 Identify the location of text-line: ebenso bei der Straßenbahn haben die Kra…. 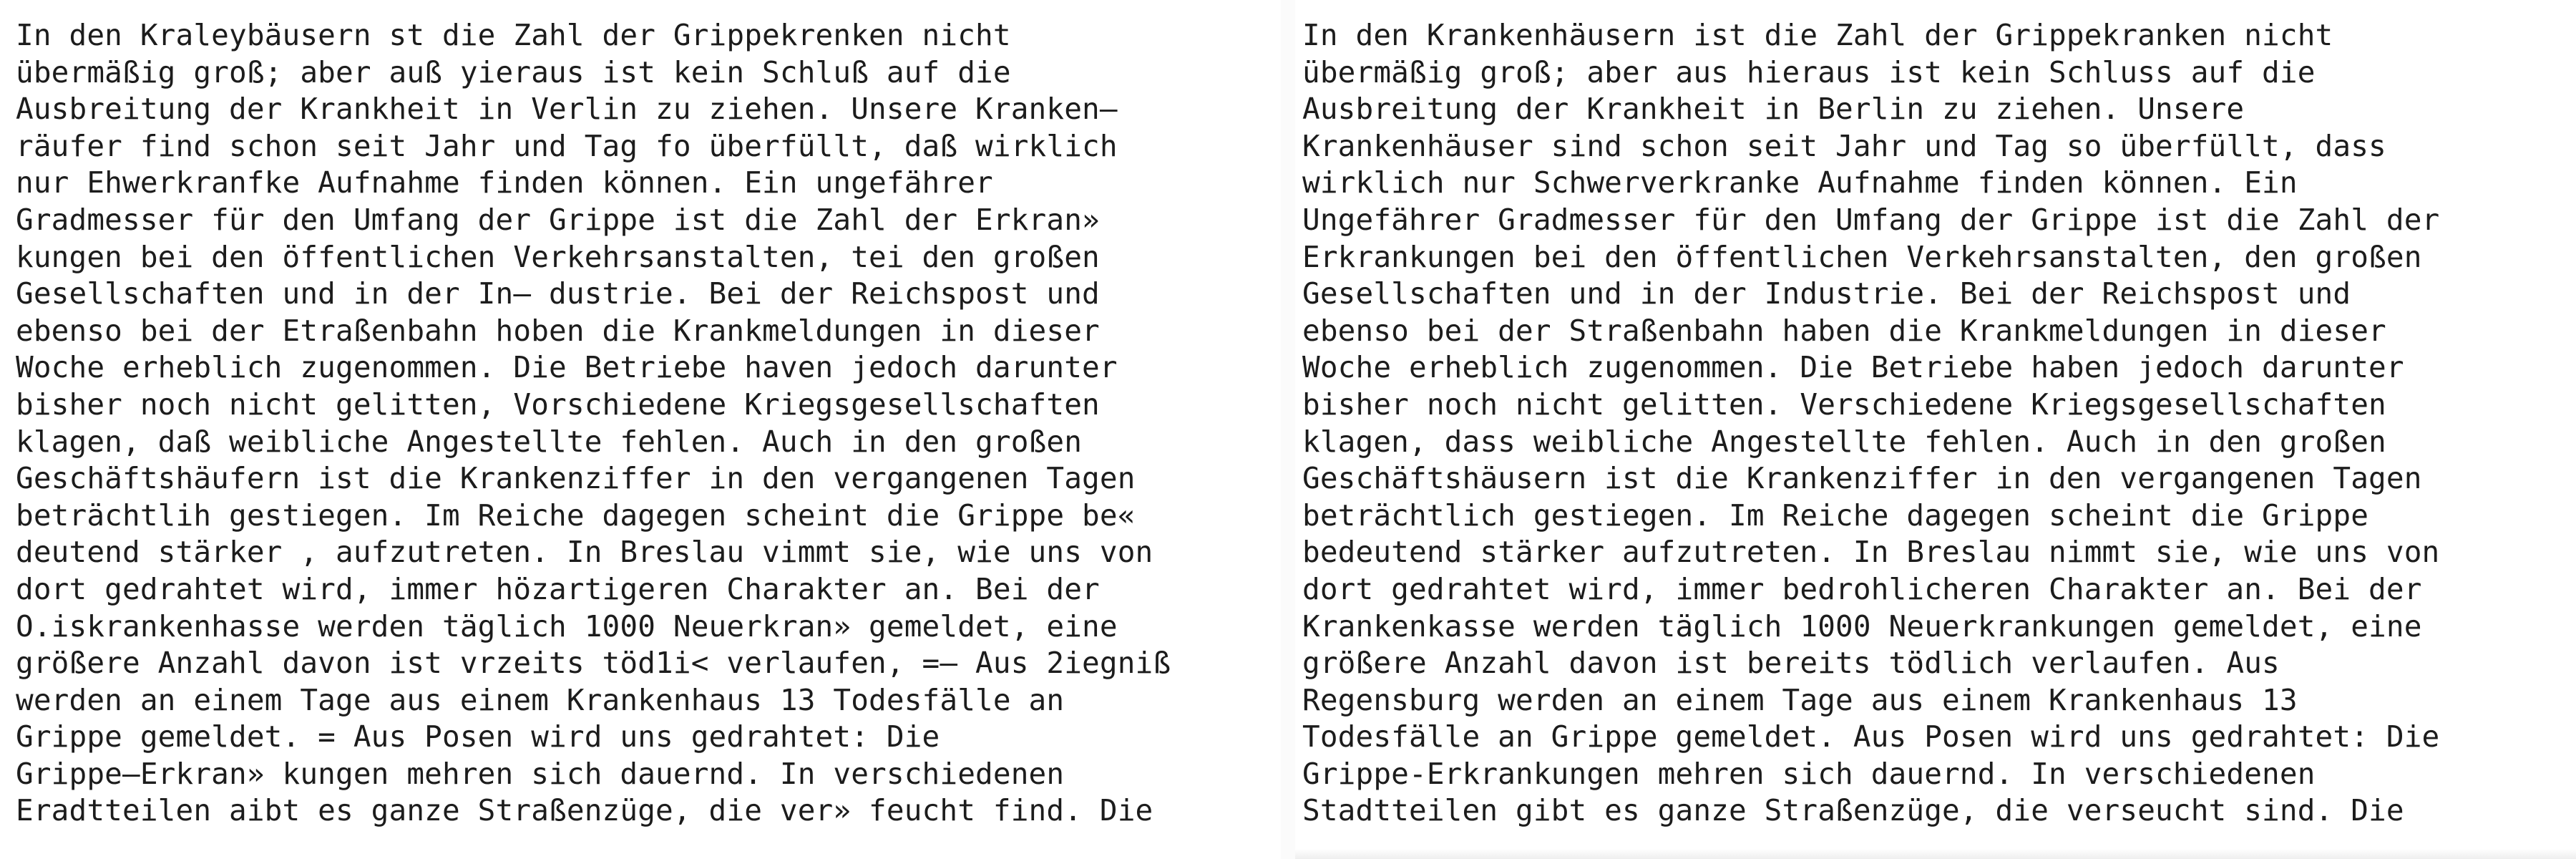
(1844, 330).